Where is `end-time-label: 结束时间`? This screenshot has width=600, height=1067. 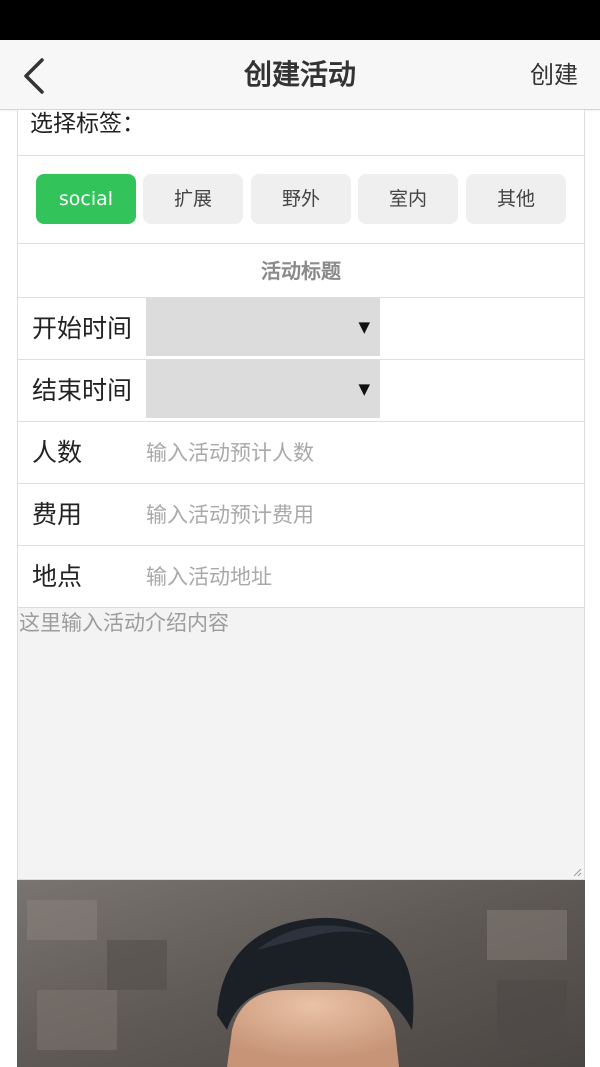
end-time-label: 结束时间 is located at coordinates (82, 390).